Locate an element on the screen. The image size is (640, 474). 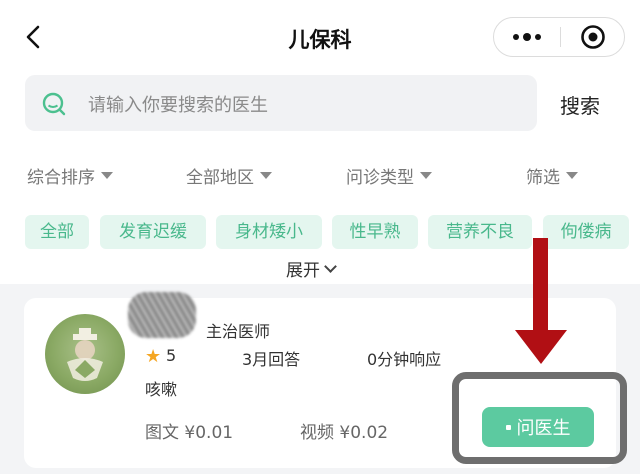
tag-rickets: 佝偻病 is located at coordinates (586, 232).